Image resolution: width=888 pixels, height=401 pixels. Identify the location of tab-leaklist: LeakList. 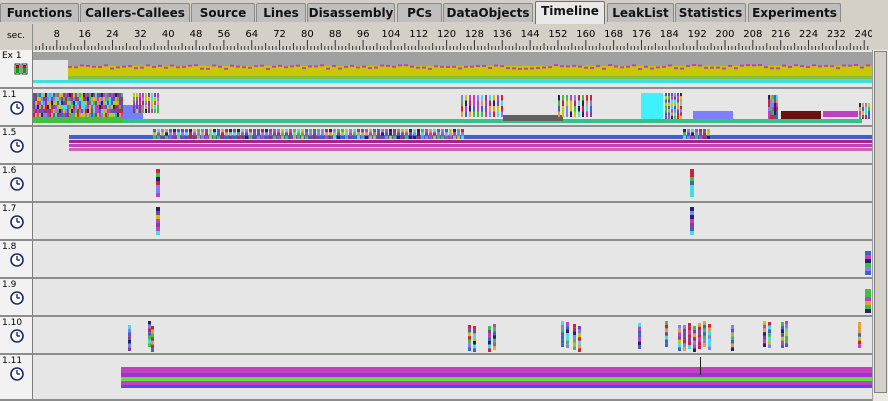
(640, 12).